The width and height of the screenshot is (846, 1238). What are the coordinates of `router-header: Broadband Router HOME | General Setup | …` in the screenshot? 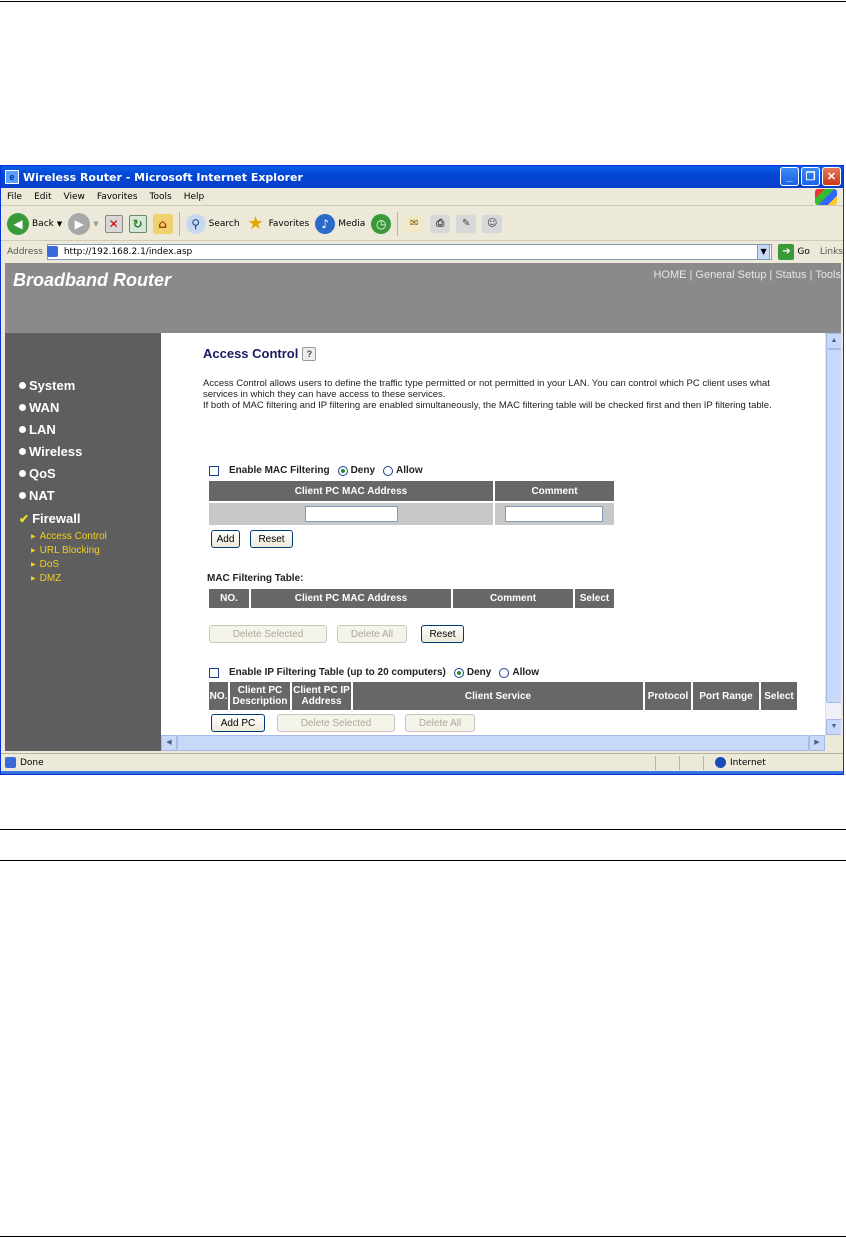 It's located at (423, 298).